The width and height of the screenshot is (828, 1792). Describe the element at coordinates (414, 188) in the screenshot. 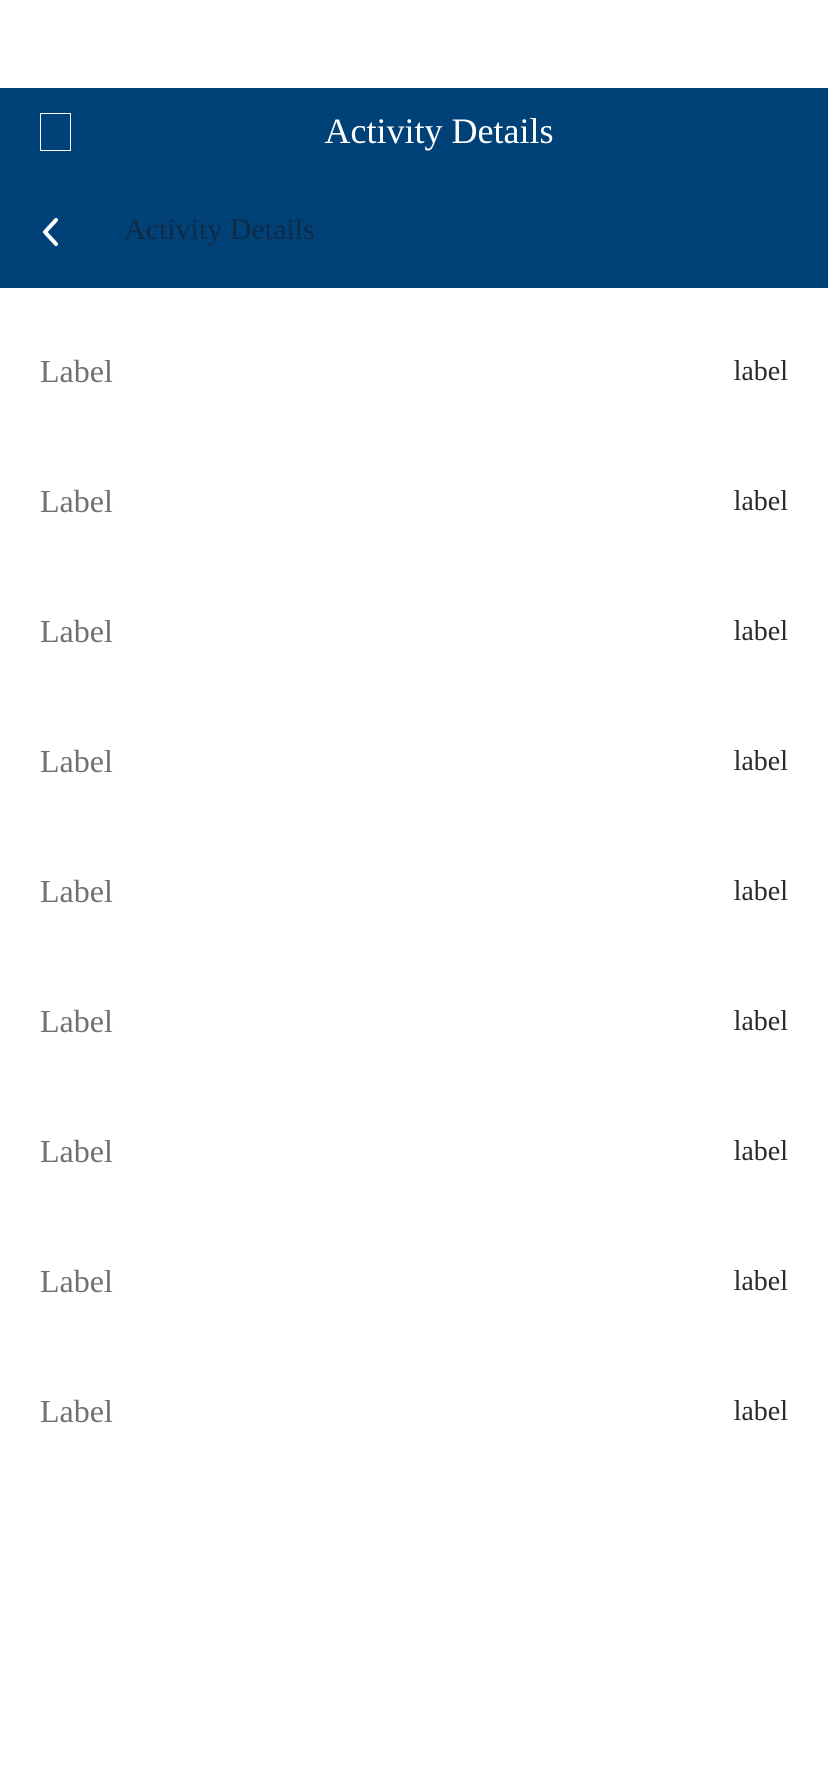

I see `app-header: Activity Details Activity Details` at that location.